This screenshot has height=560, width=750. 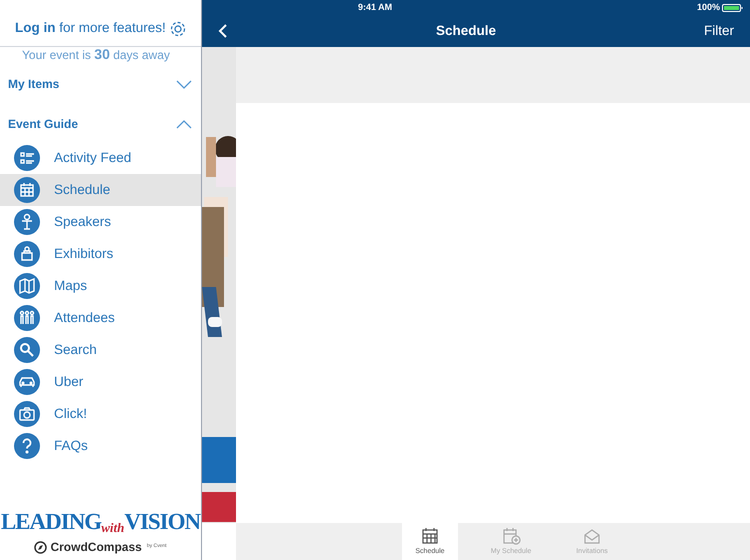 I want to click on status-time: 9:41 AM, so click(x=375, y=7).